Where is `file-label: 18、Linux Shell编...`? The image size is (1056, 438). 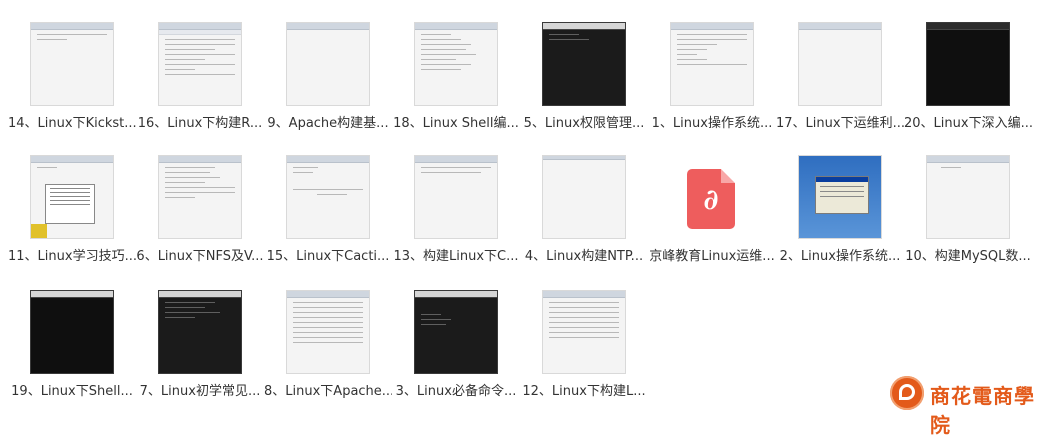
file-label: 18、Linux Shell编... is located at coordinates (456, 123).